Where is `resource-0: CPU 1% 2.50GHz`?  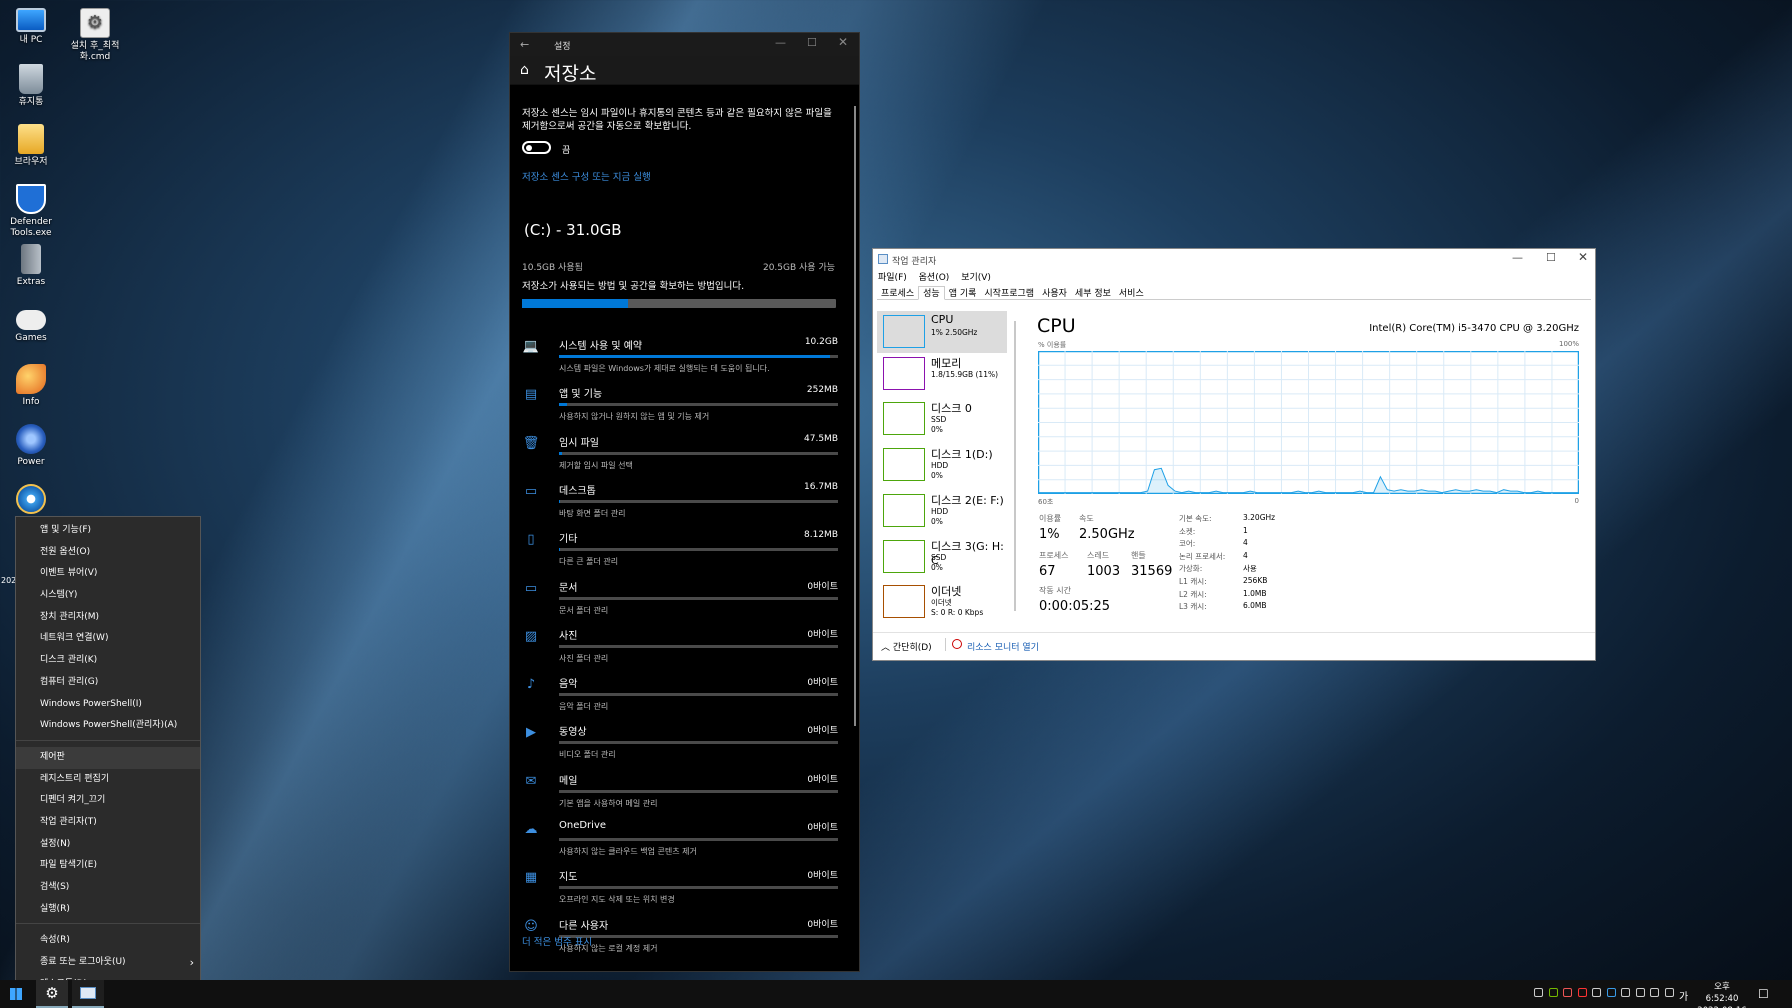
resource-0: CPU 1% 2.50GHz is located at coordinates (942, 332).